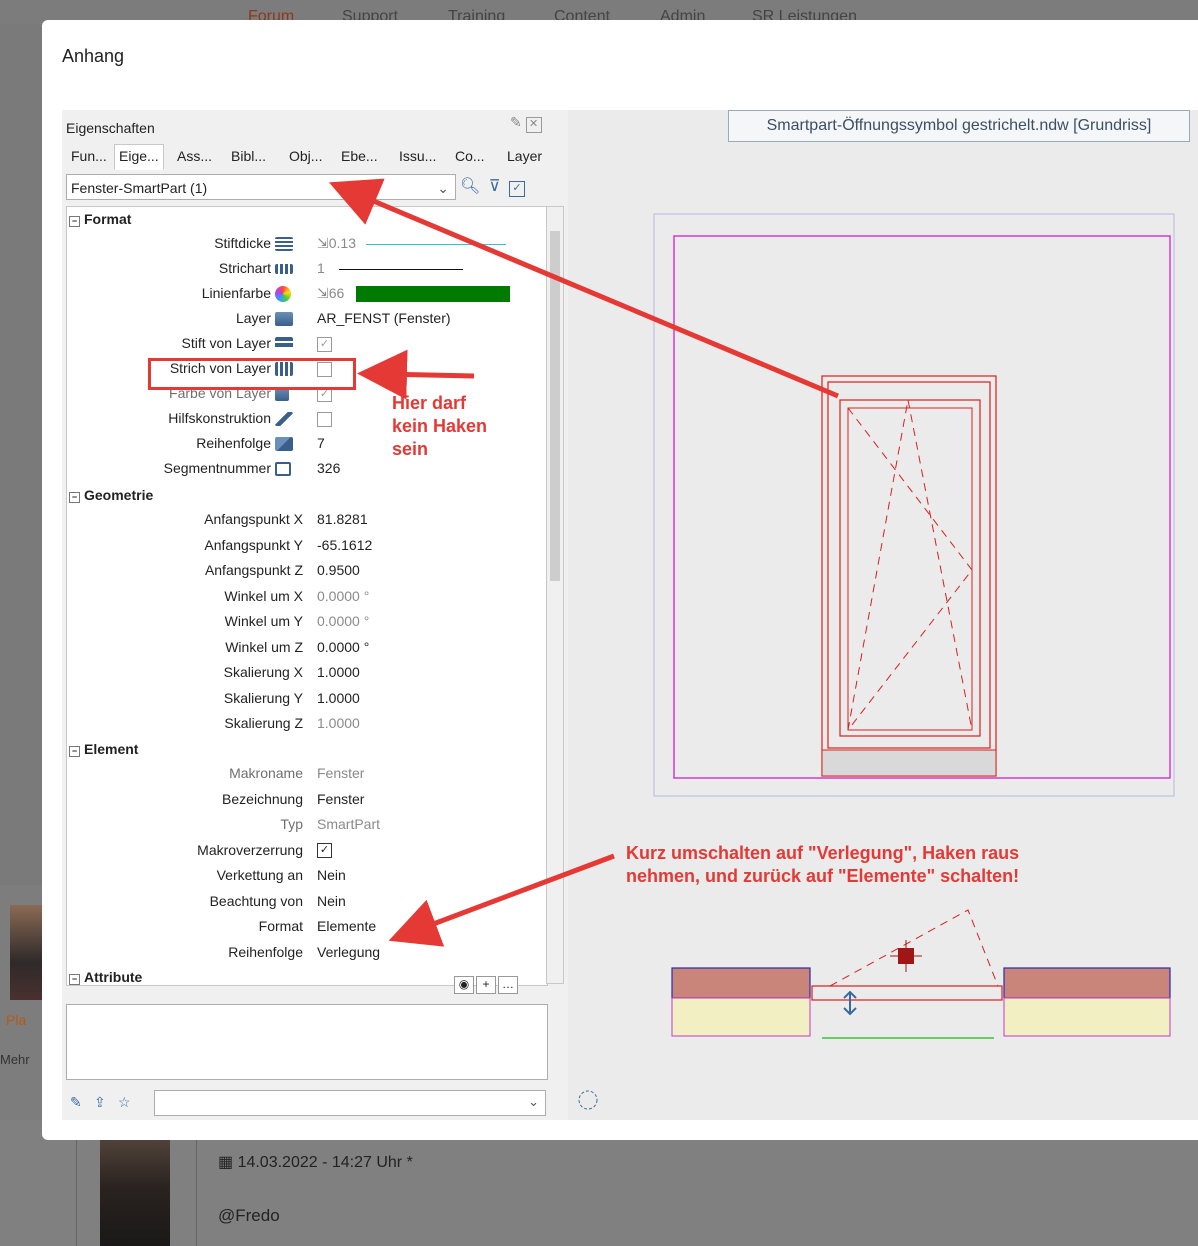  I want to click on section-geometrie: − Geometrie, so click(111, 498).